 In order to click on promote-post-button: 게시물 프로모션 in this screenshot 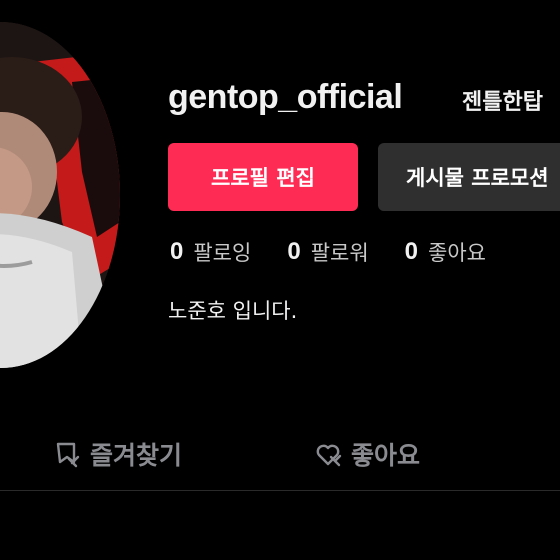, I will do `click(469, 177)`.